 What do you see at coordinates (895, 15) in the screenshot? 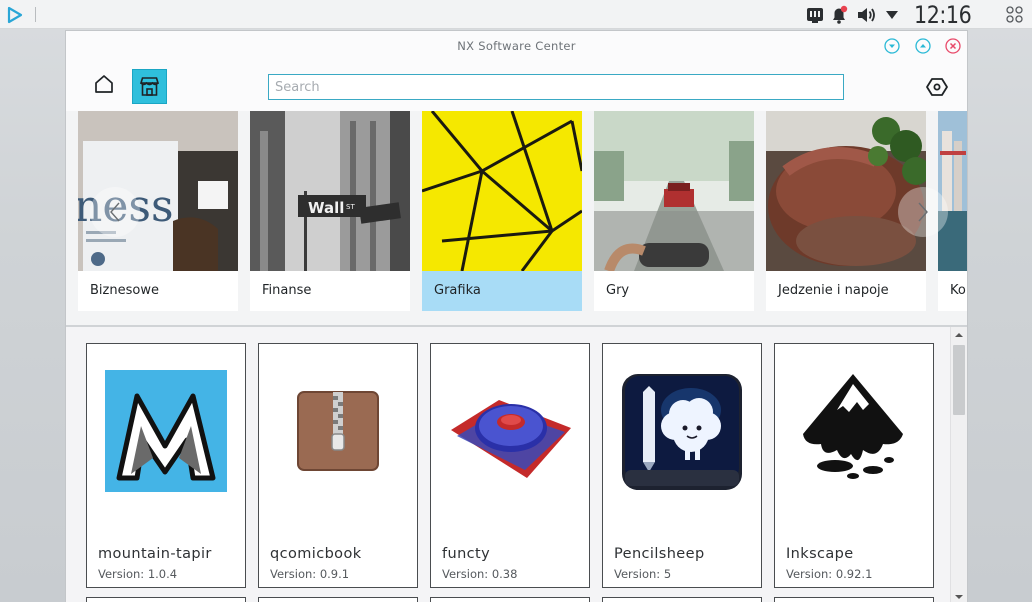
I see `network-dropdown-icon` at bounding box center [895, 15].